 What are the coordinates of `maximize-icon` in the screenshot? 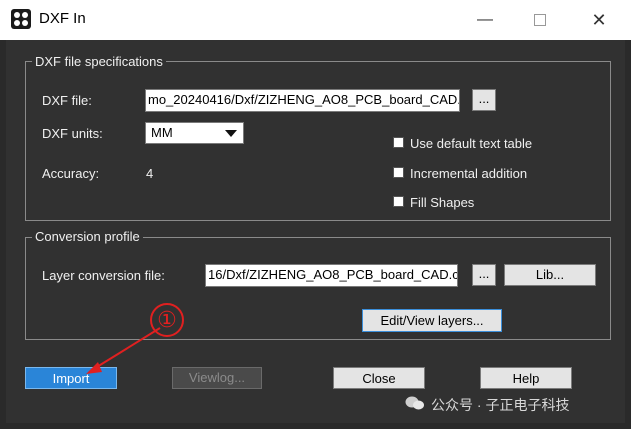 It's located at (540, 20).